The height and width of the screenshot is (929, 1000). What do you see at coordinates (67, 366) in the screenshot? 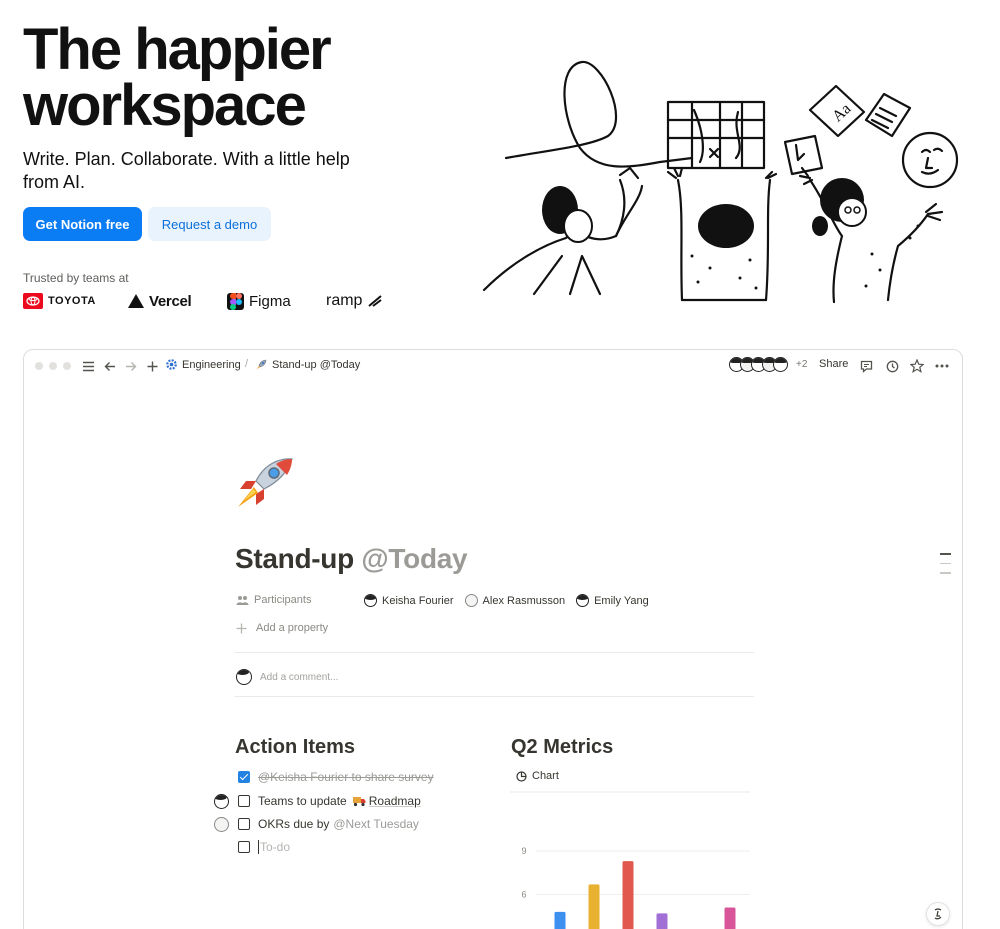
I see `zoom-dot` at bounding box center [67, 366].